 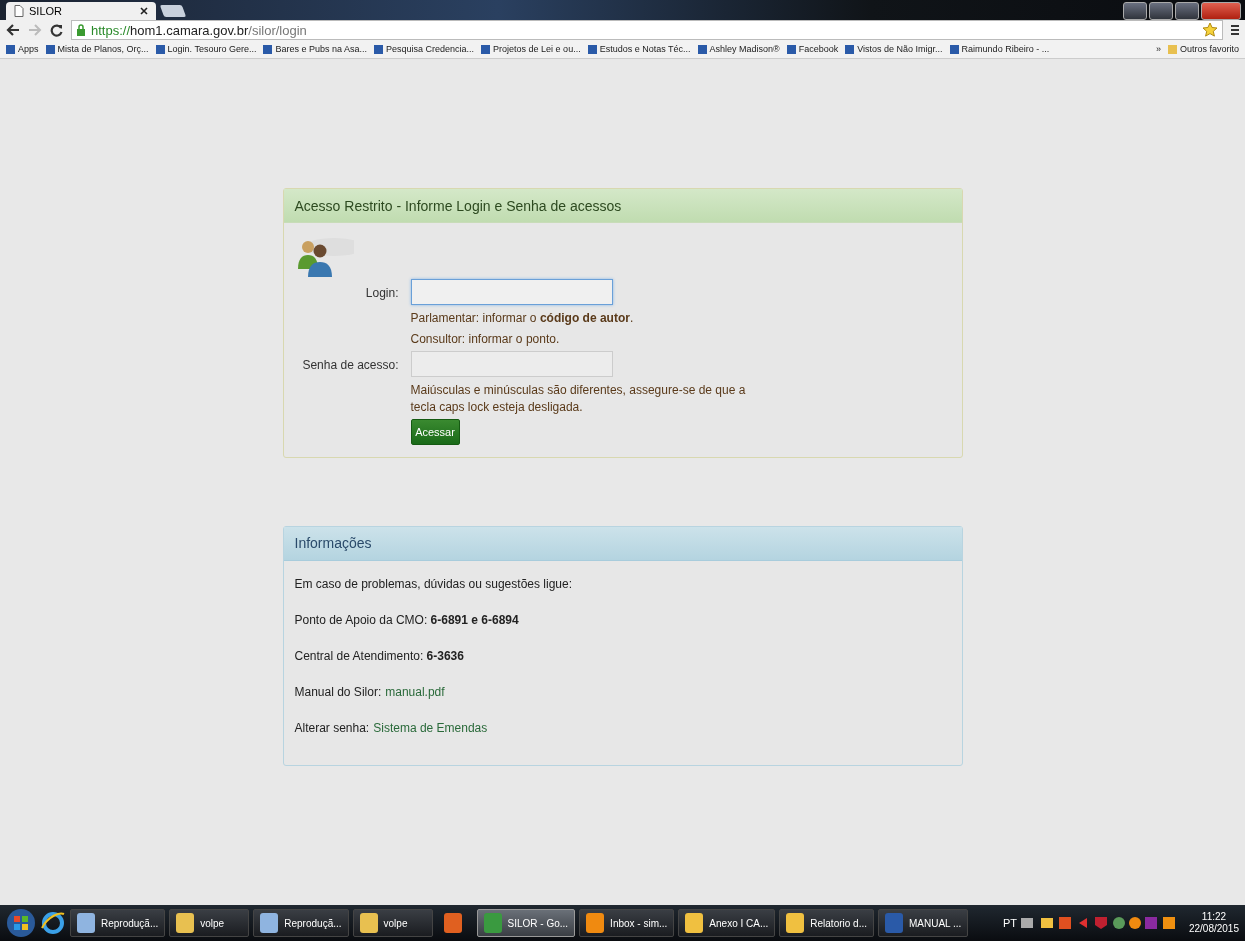 I want to click on close-icon, so click(x=144, y=11).